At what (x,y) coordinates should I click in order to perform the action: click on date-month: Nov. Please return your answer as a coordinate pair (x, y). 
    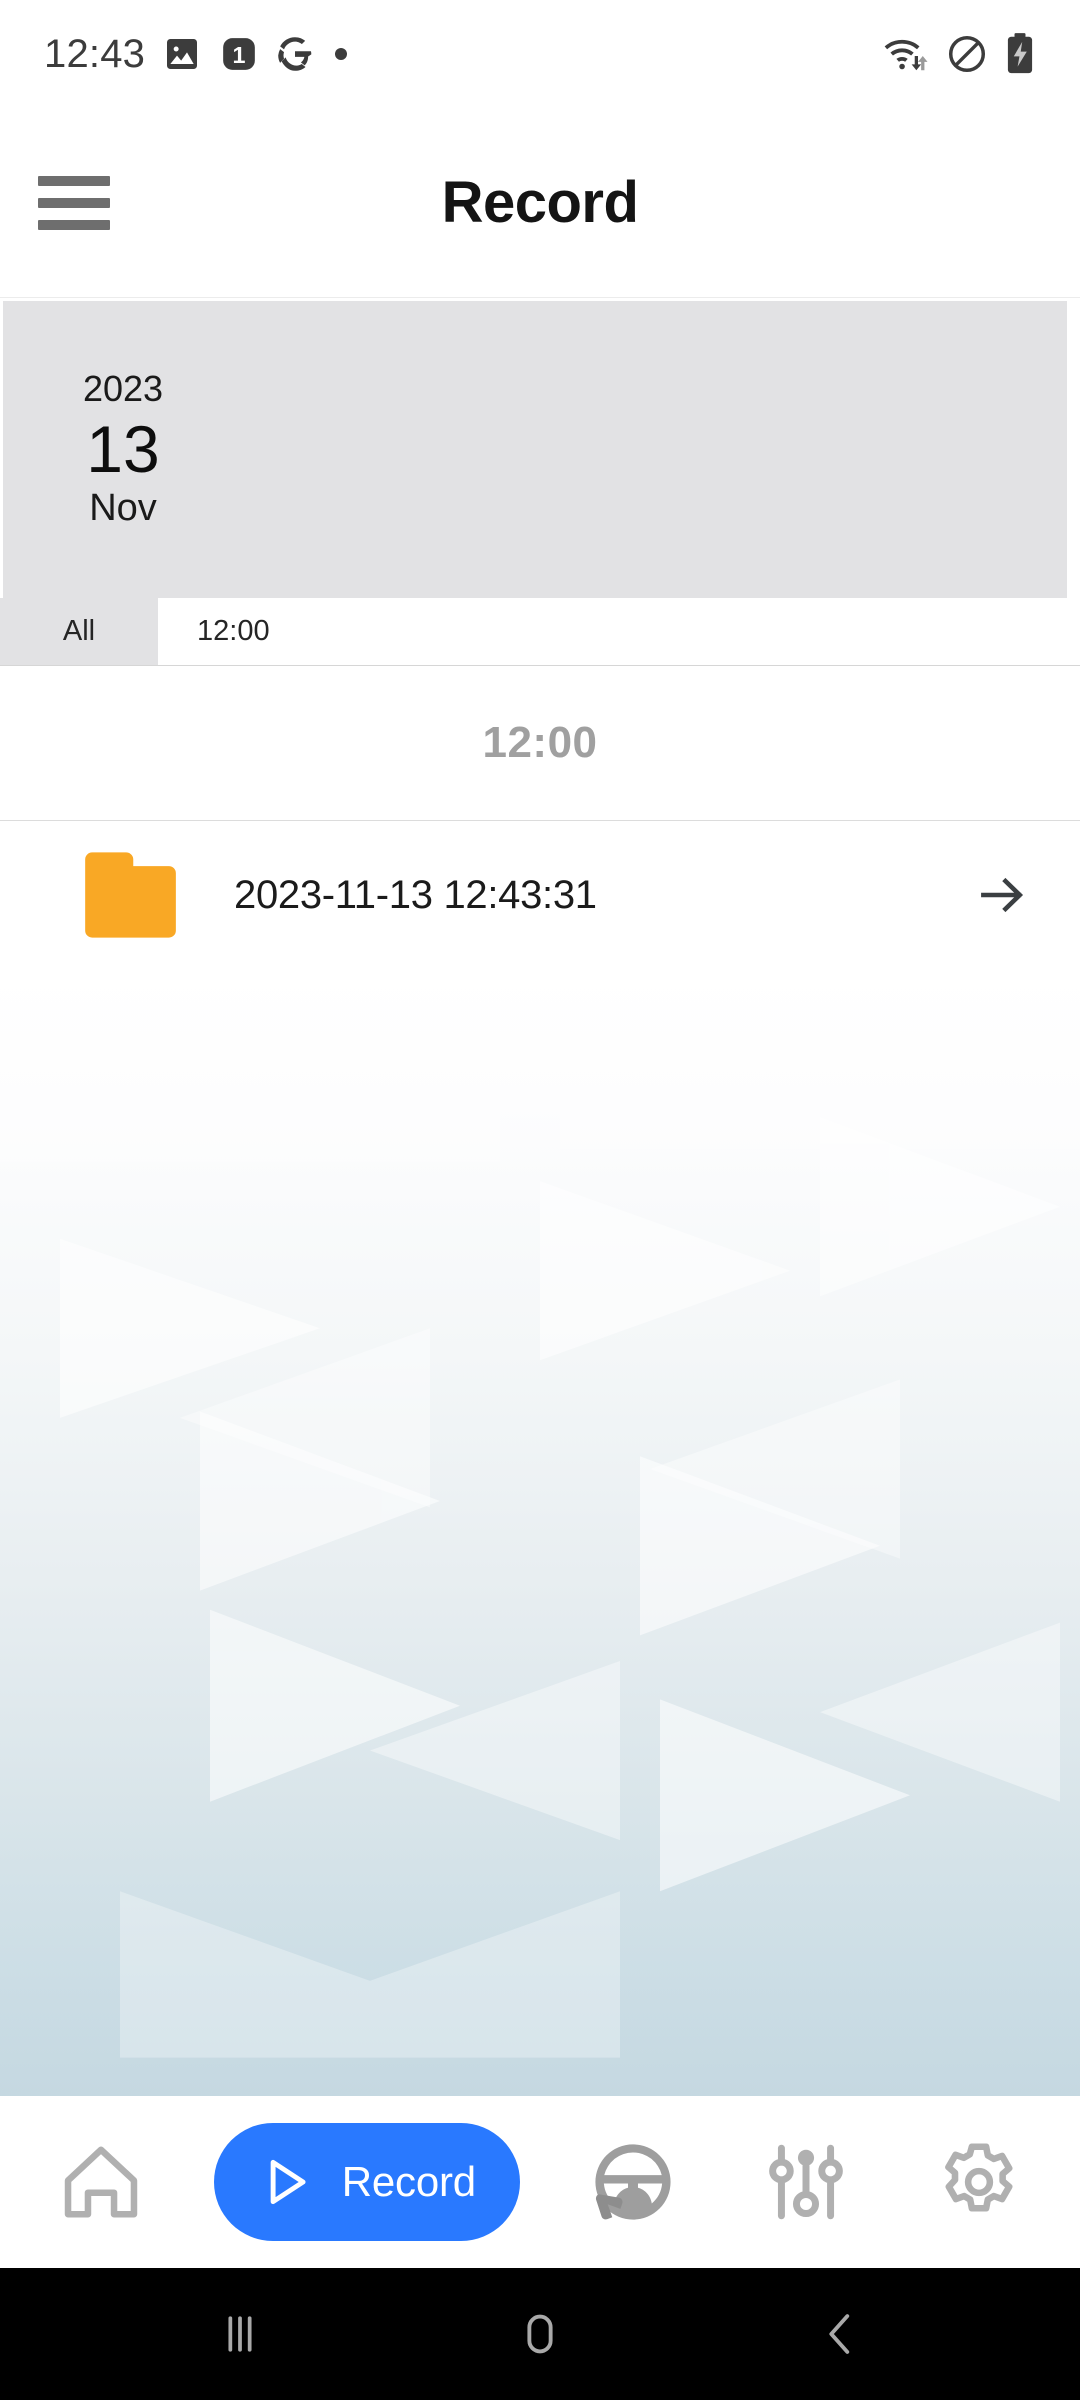
    Looking at the image, I should click on (123, 508).